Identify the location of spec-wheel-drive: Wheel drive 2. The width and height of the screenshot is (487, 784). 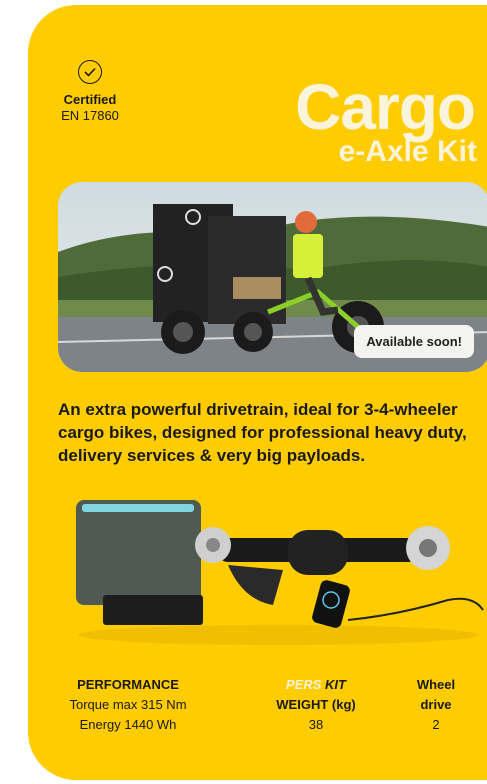
(436, 705).